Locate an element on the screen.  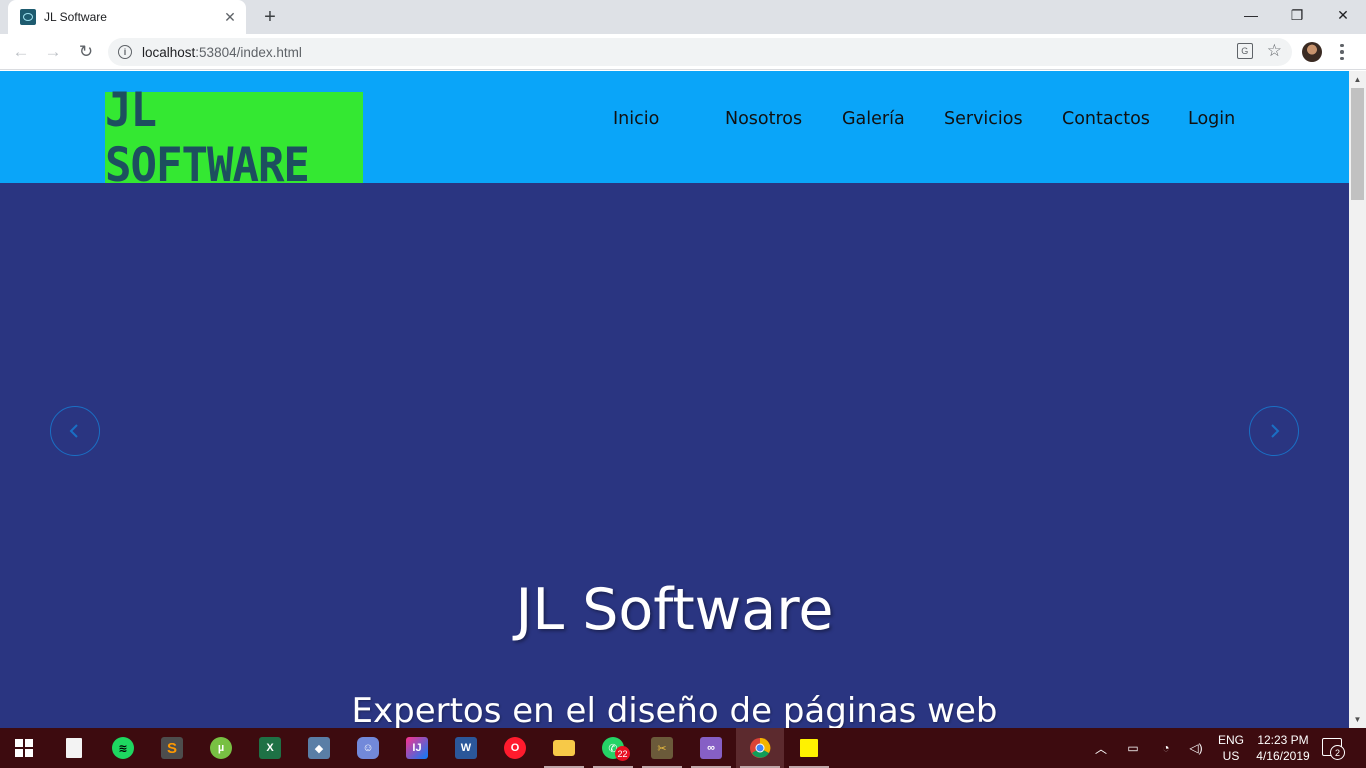
sticky-notes-icon is located at coordinates (809, 748).